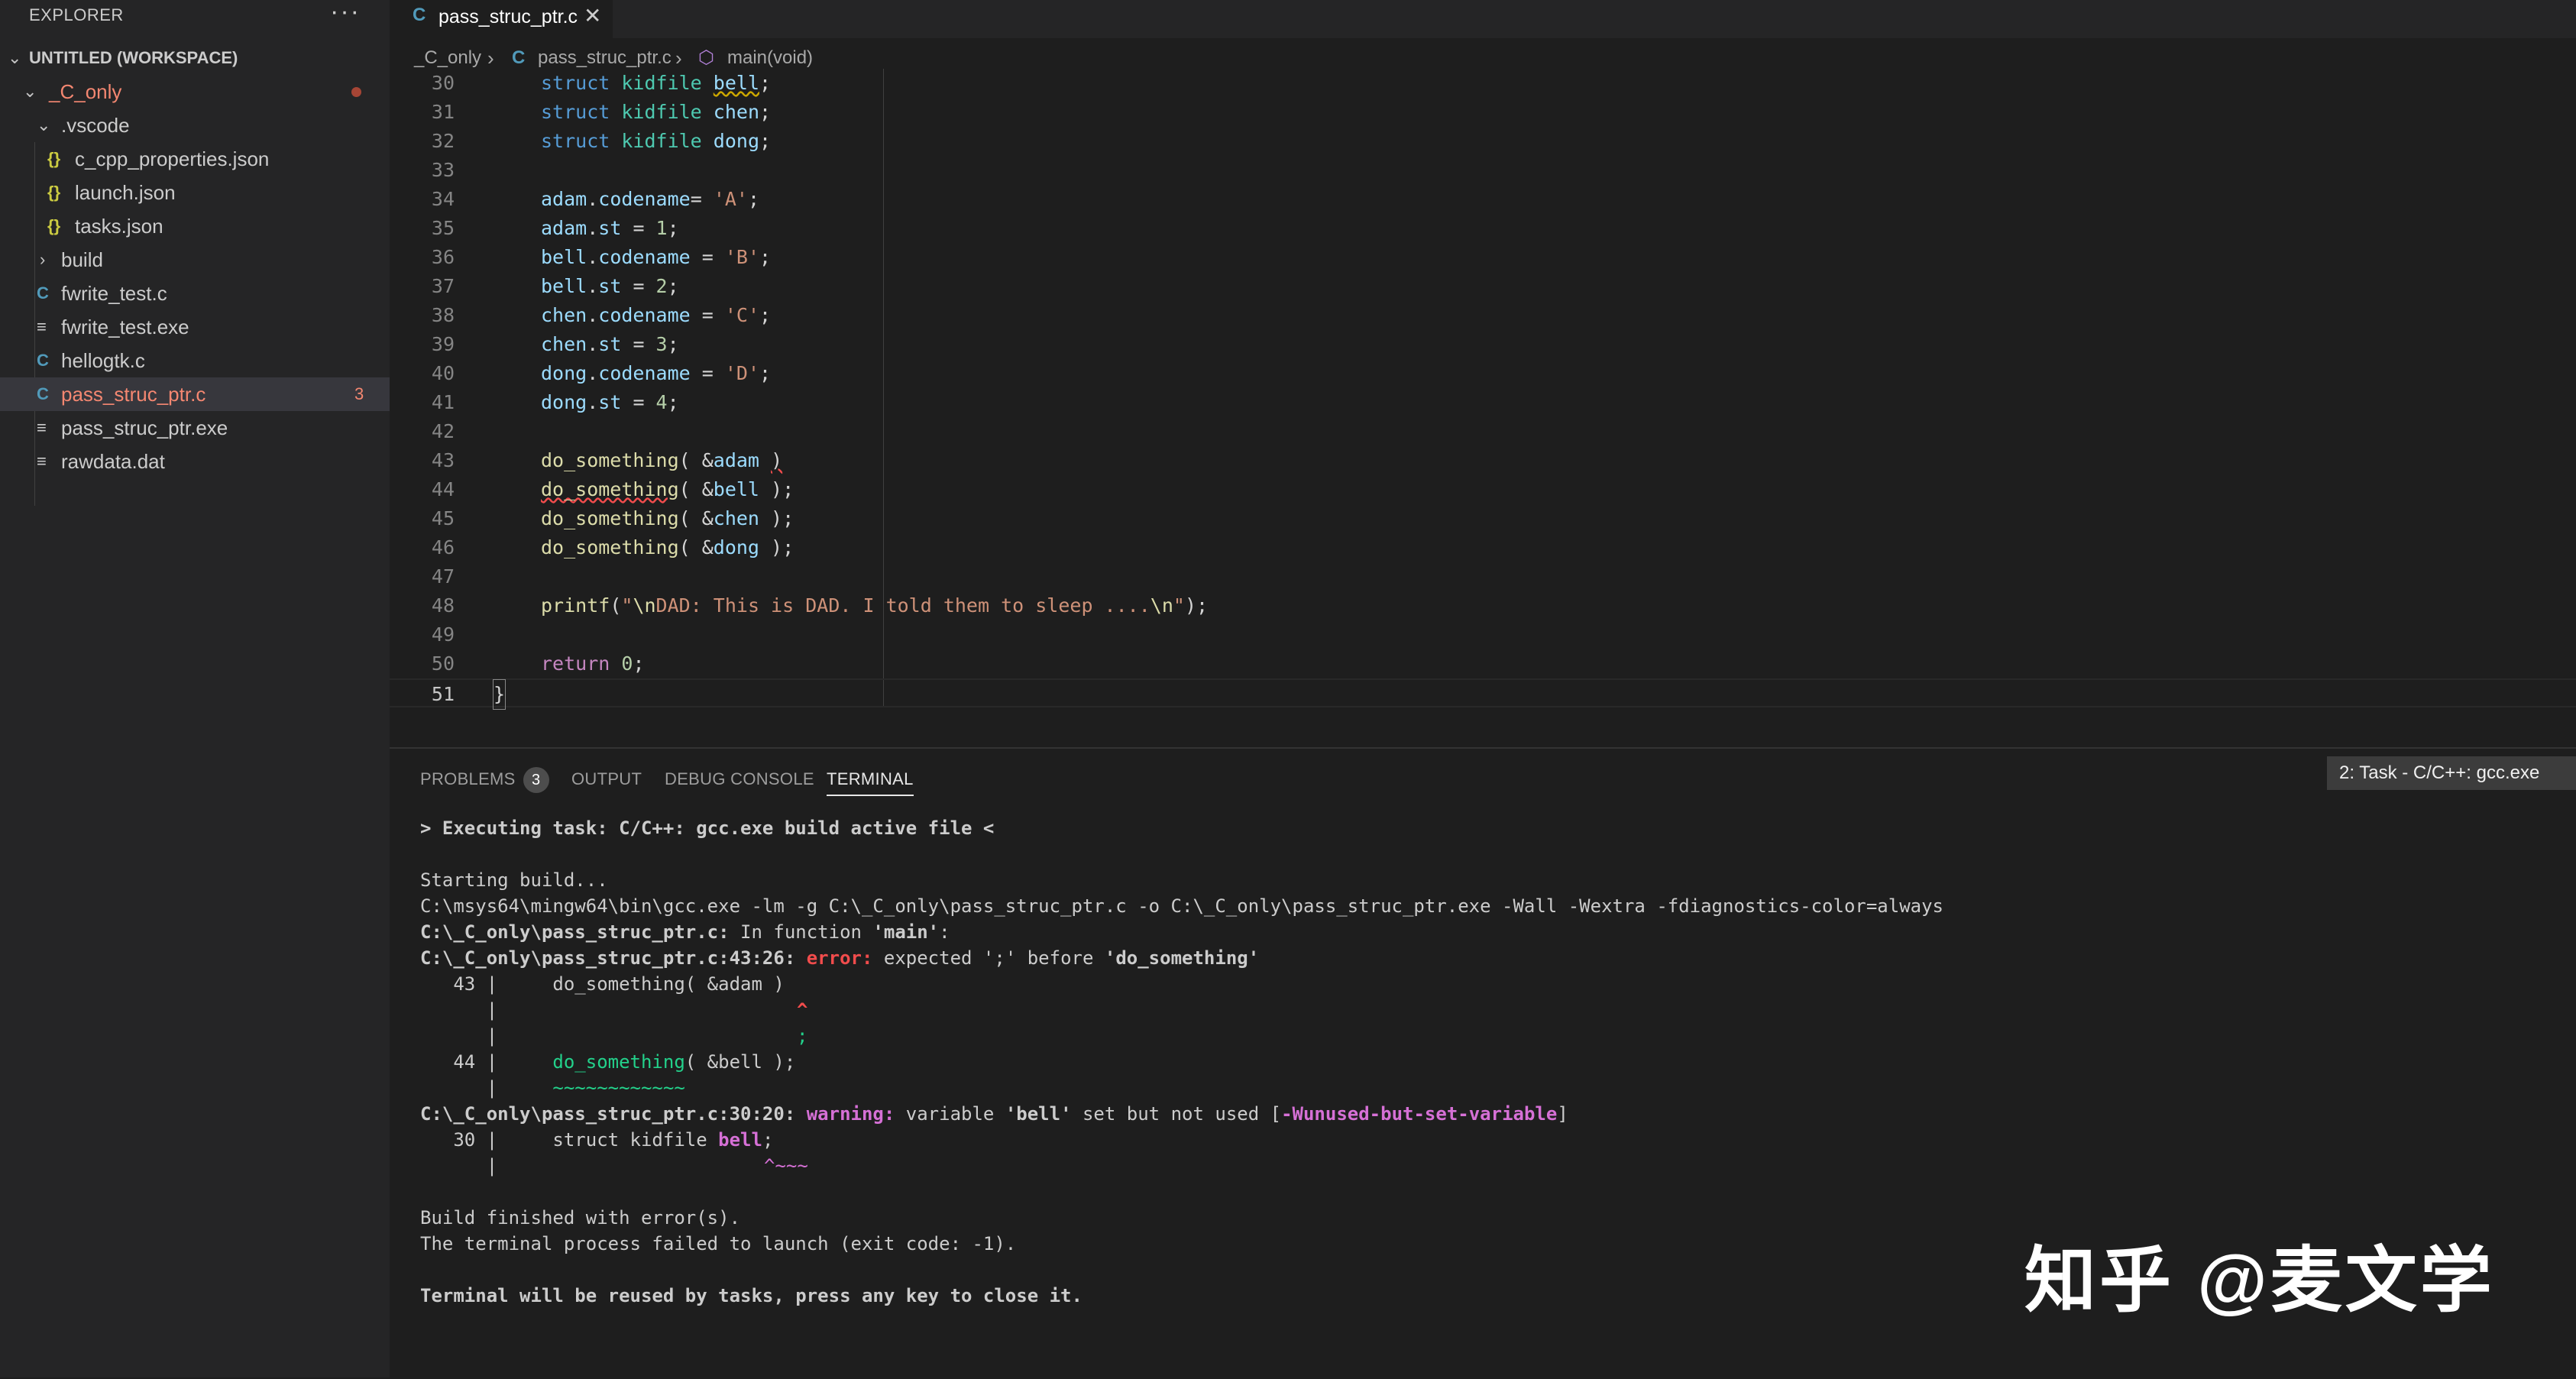 The width and height of the screenshot is (2576, 1379). I want to click on tab-terminal: TERMINAL, so click(870, 780).